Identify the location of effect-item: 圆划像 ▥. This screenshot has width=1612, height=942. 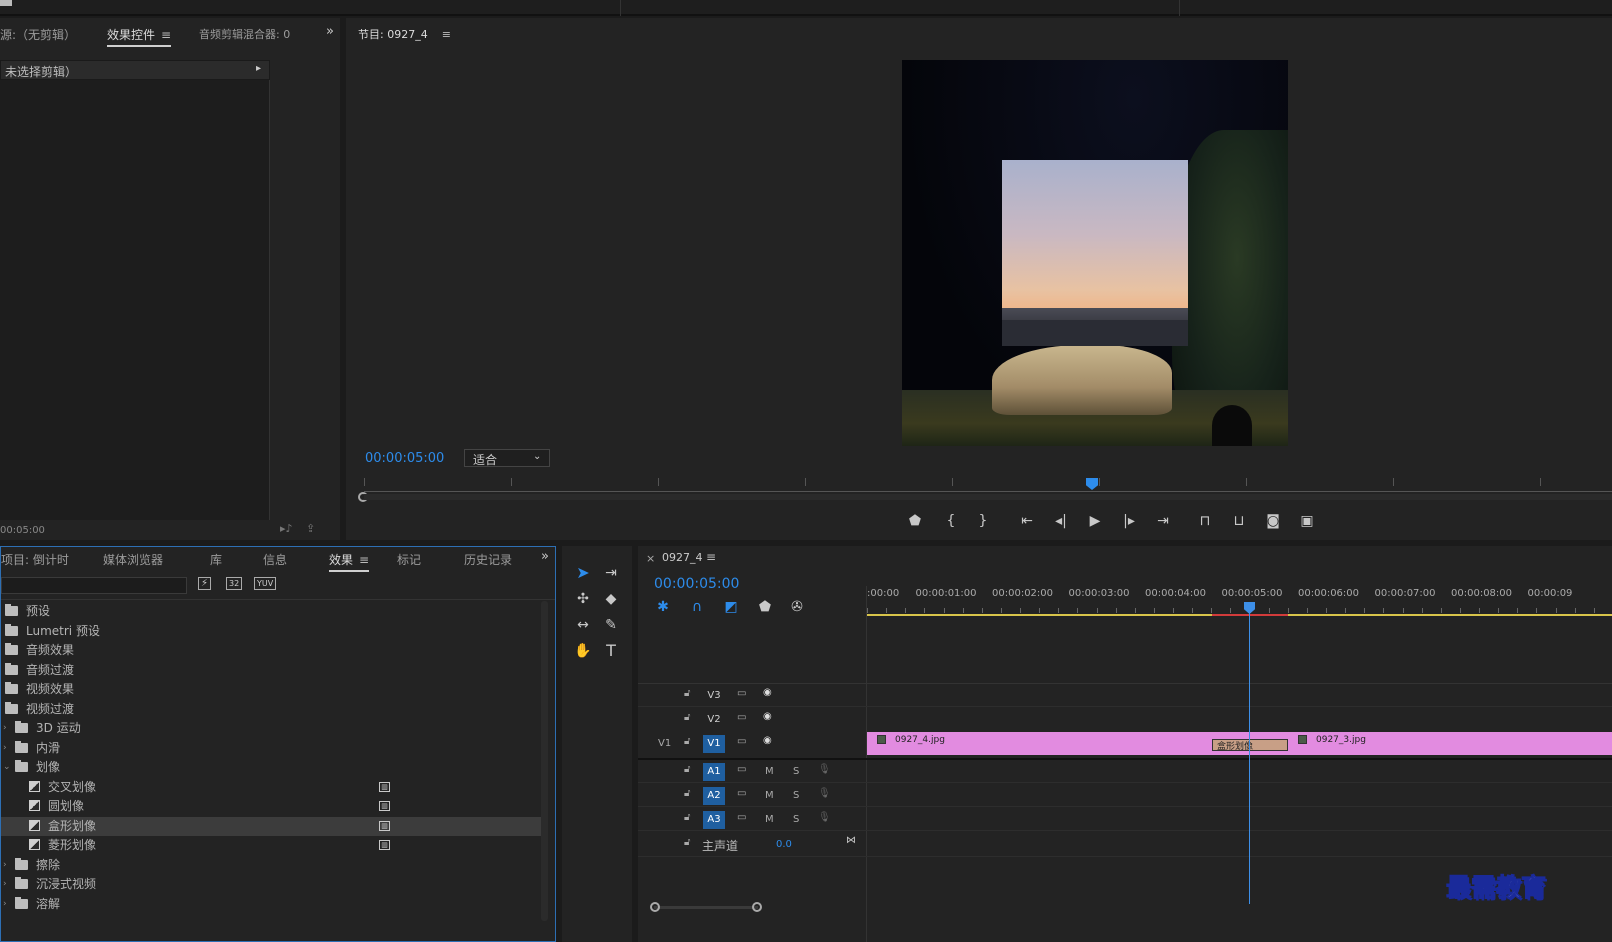
(271, 806).